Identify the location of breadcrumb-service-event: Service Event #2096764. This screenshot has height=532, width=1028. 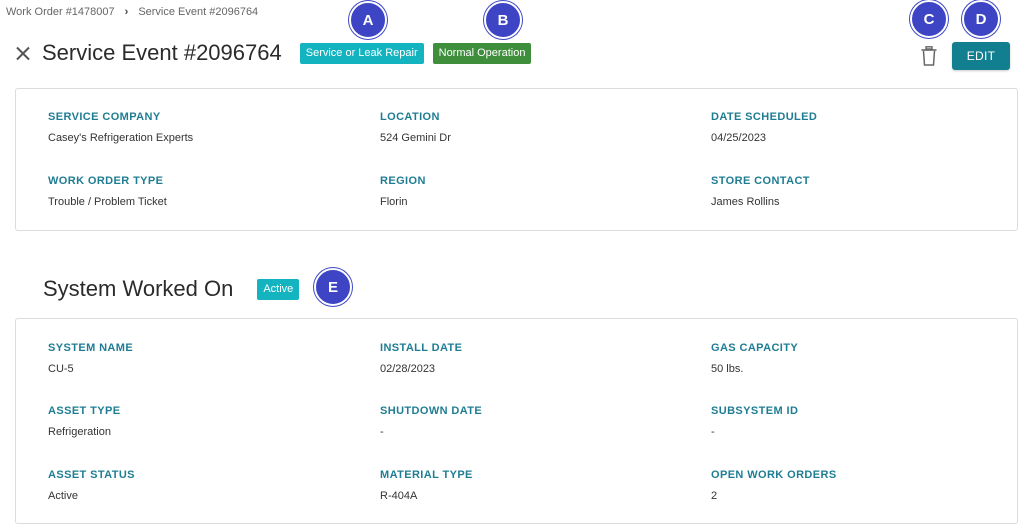
(198, 12).